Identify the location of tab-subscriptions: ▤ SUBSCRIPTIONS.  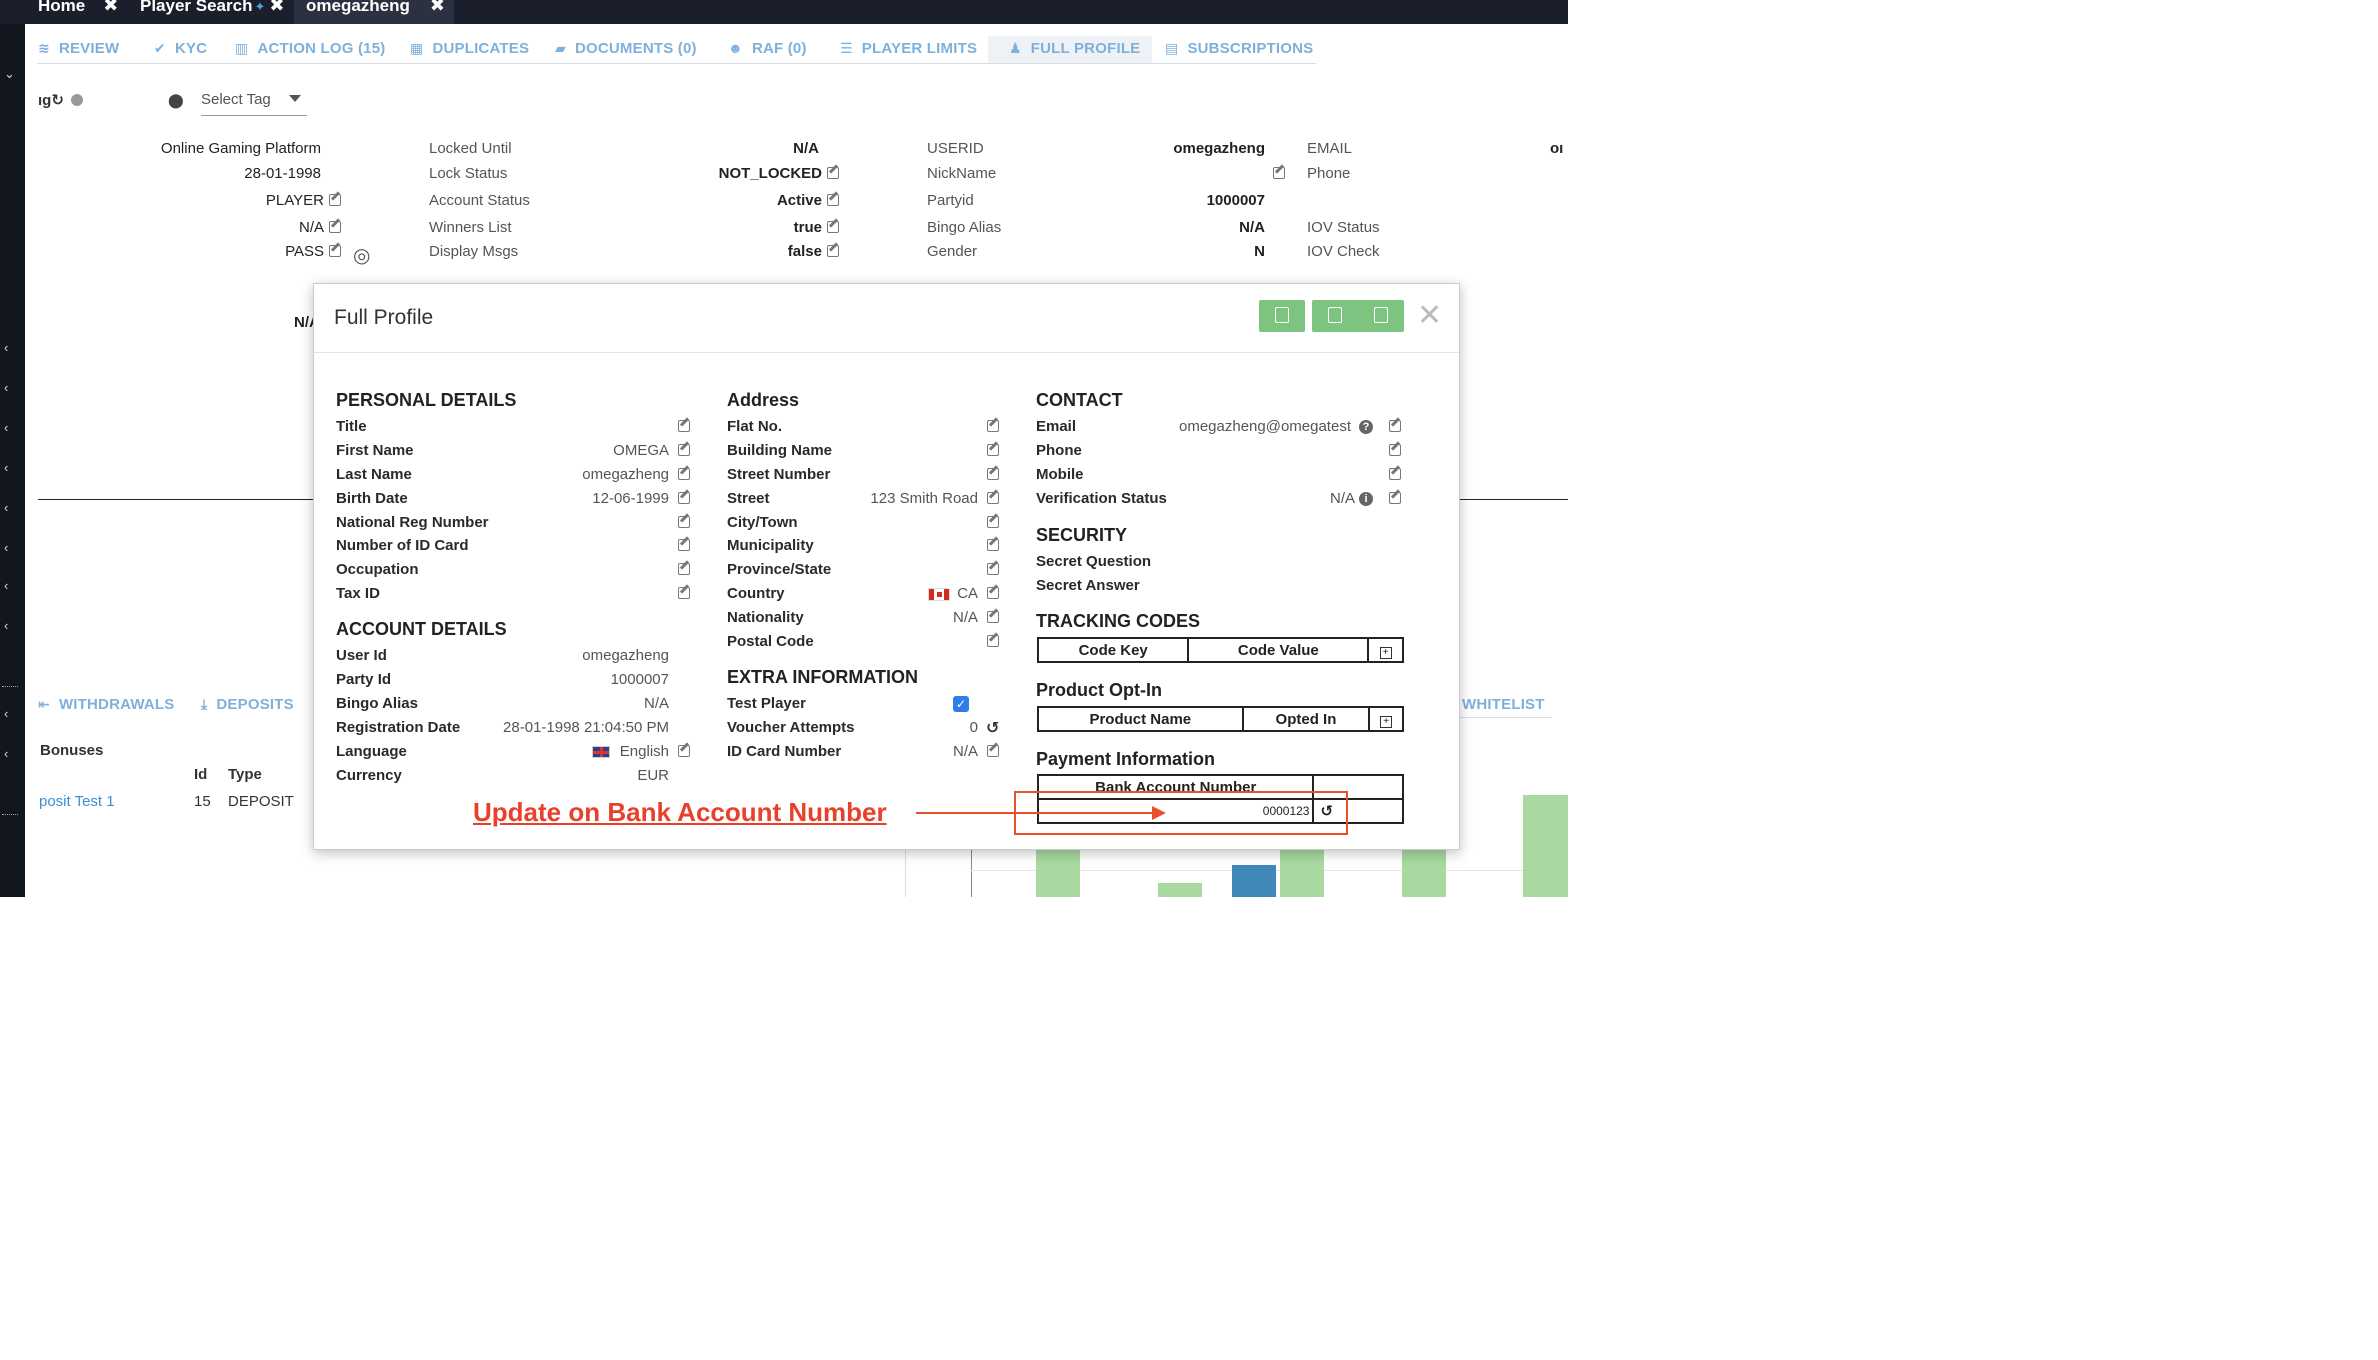
(1239, 48).